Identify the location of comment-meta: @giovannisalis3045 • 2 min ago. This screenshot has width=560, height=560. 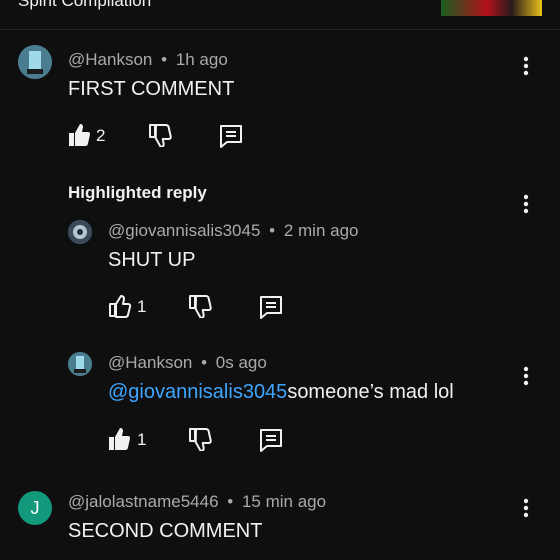
(233, 231).